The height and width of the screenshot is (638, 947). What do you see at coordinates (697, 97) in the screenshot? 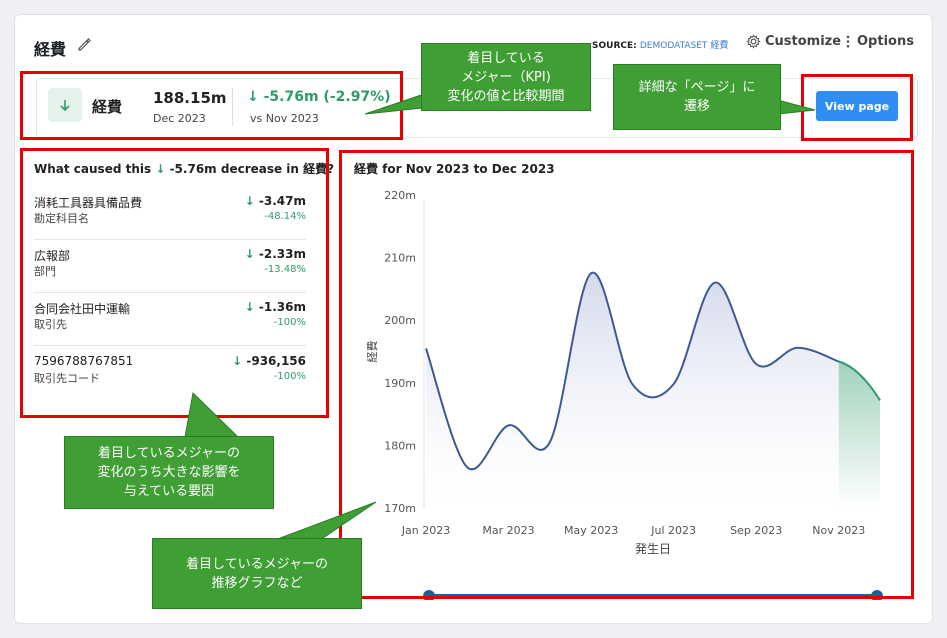
I see `view-annotation: 詳細な「ページ」に 遷移` at bounding box center [697, 97].